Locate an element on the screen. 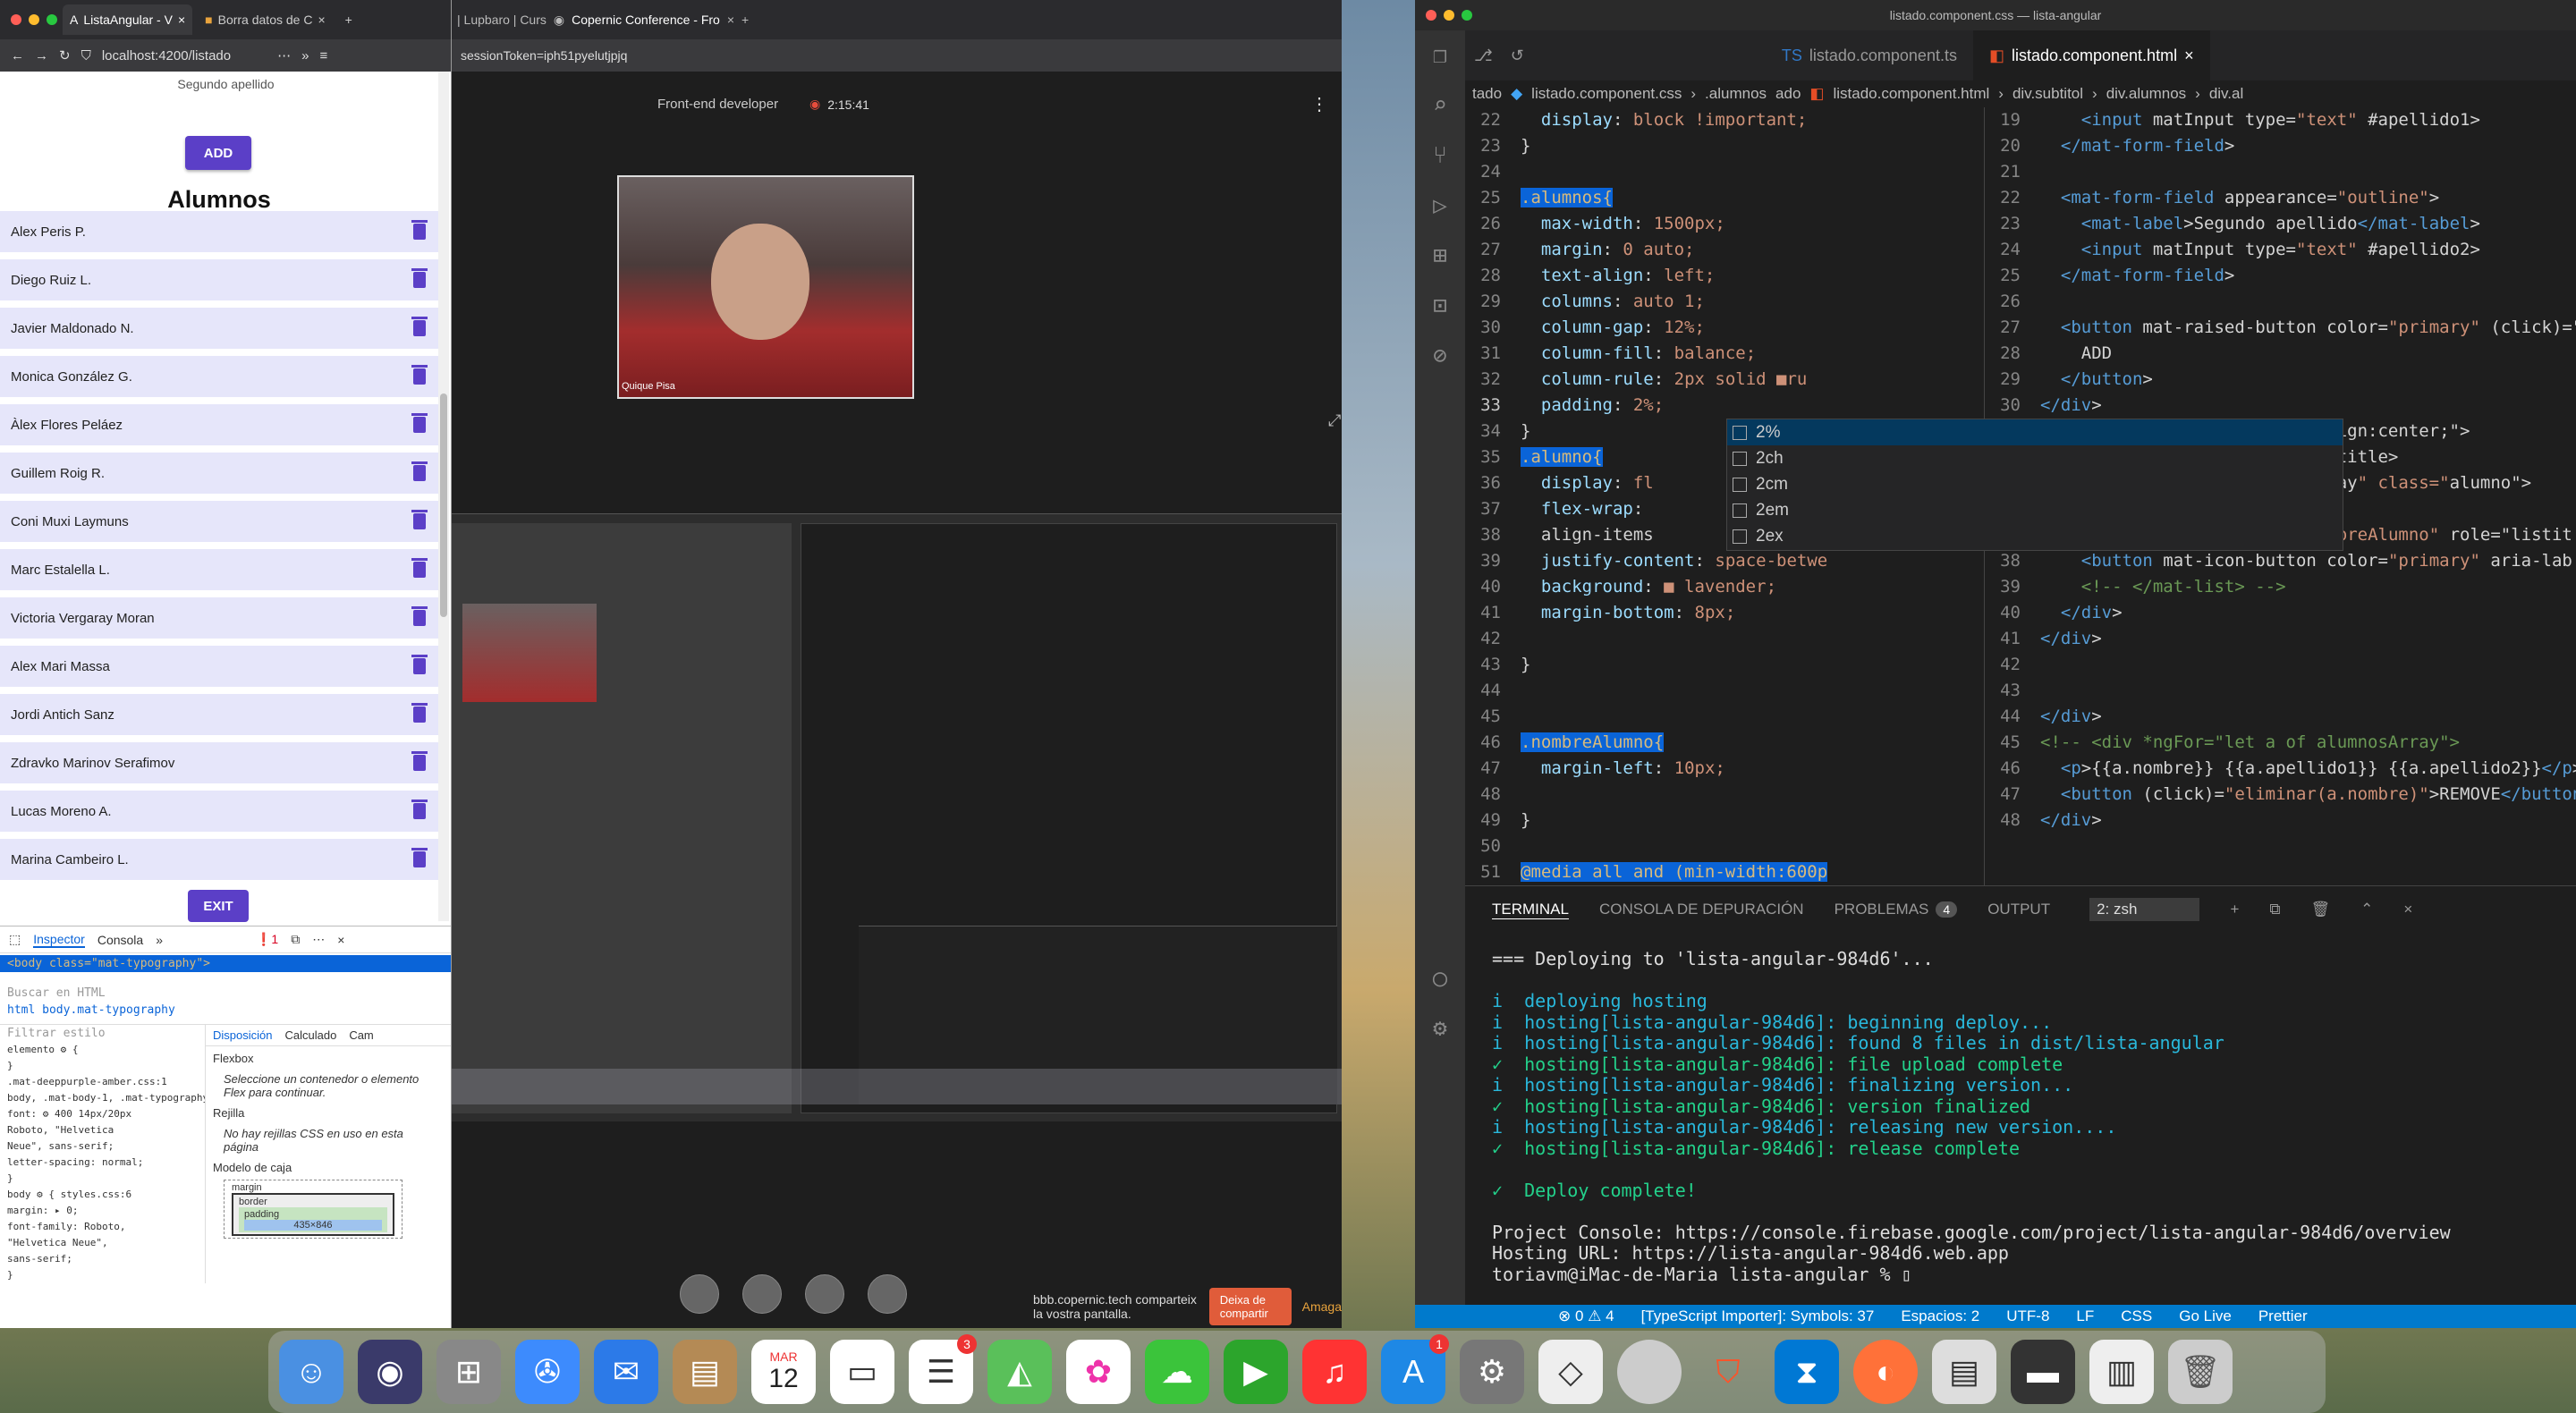 Image resolution: width=2576 pixels, height=1413 pixels. status-item: ⊗ 0 ⚠ 4 is located at coordinates (1586, 1316).